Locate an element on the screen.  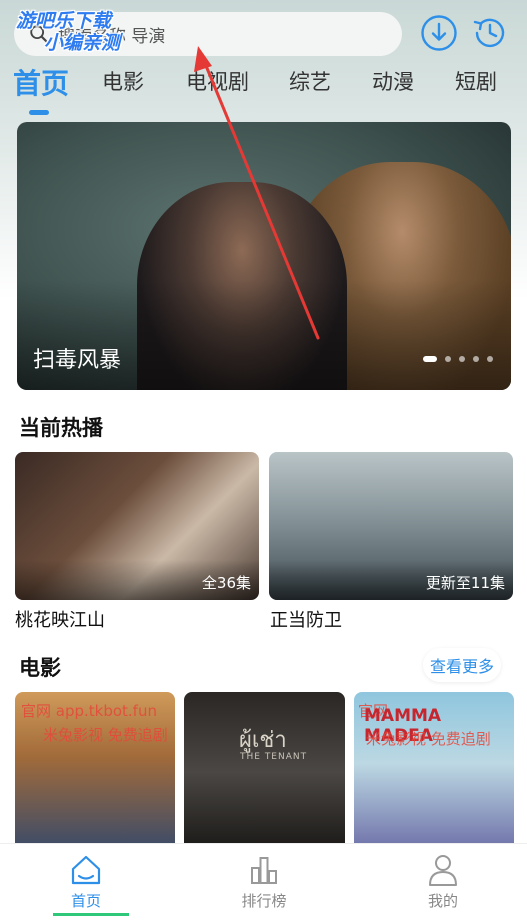
poster-subtitle: THE TENANT is located at coordinates (274, 757).